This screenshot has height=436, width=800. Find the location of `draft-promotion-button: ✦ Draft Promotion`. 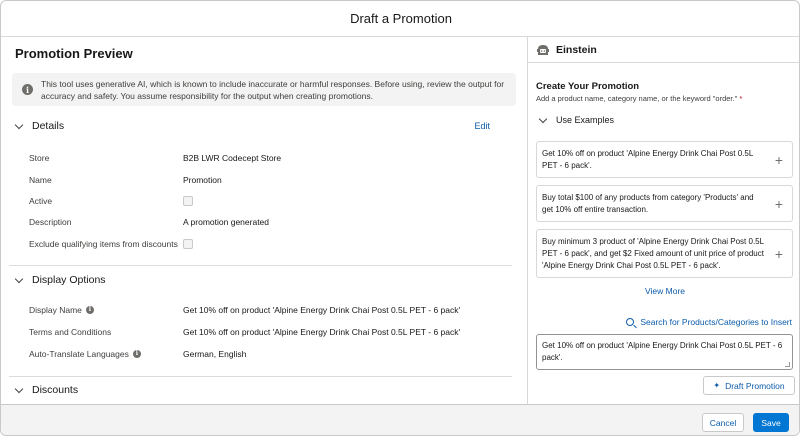

draft-promotion-button: ✦ Draft Promotion is located at coordinates (749, 385).